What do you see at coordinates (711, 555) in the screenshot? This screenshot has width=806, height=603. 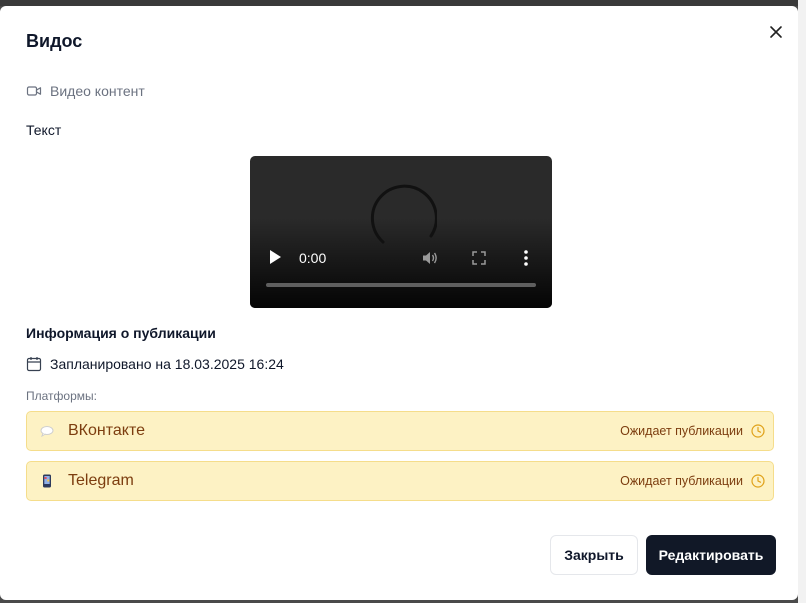 I see `edit-button: Редактировать` at bounding box center [711, 555].